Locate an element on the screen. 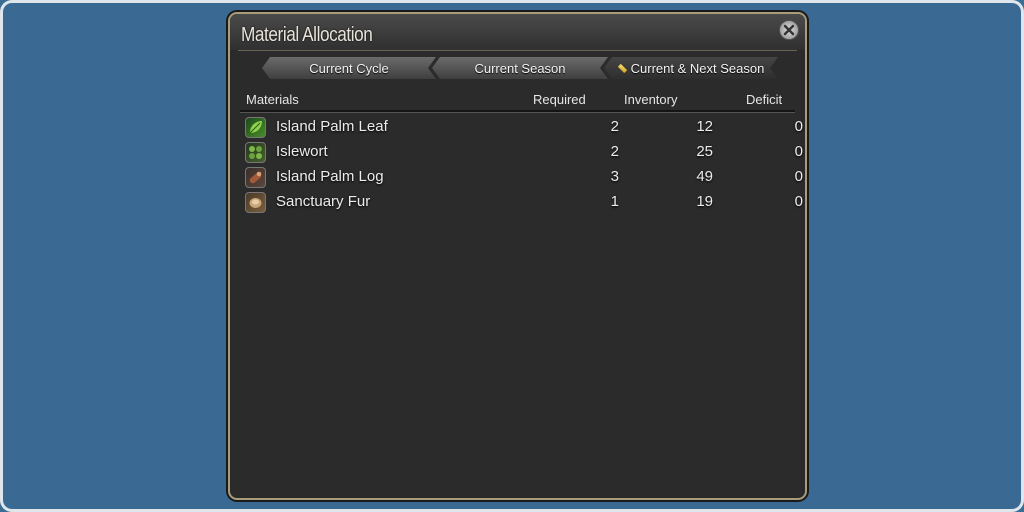  islewort-icon is located at coordinates (255, 152).